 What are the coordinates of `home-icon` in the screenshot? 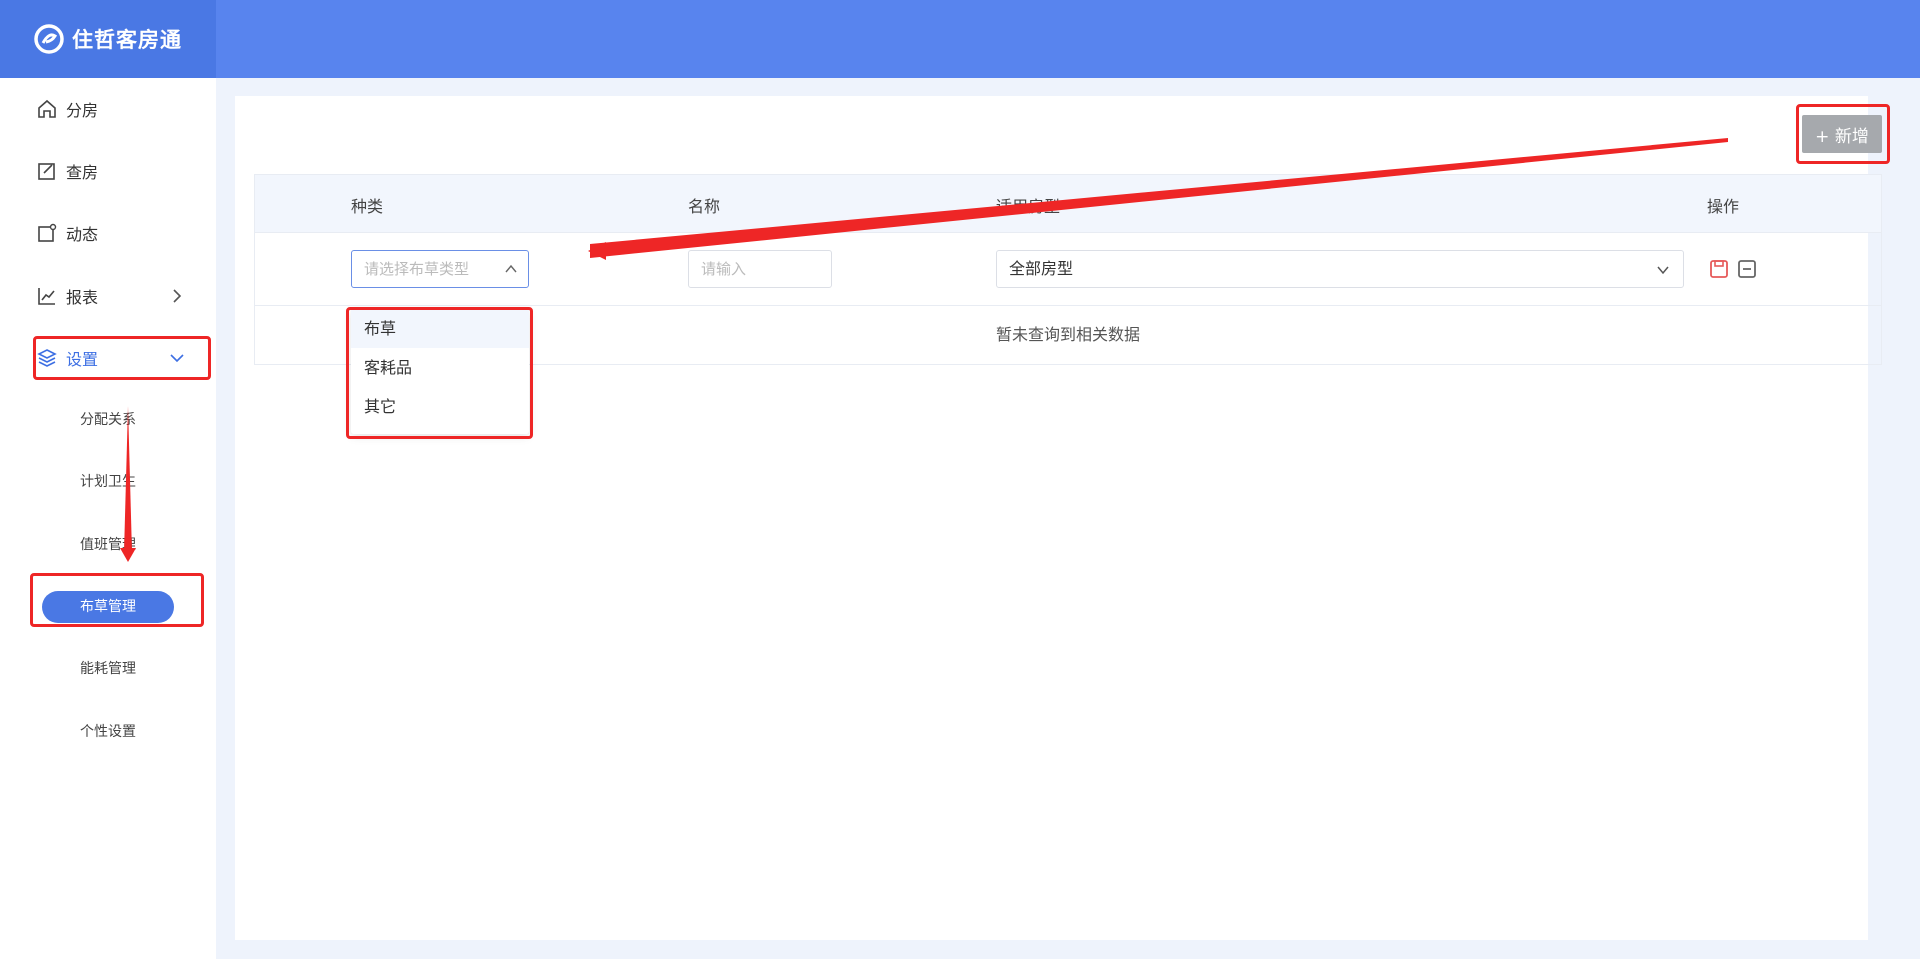 It's located at (47, 108).